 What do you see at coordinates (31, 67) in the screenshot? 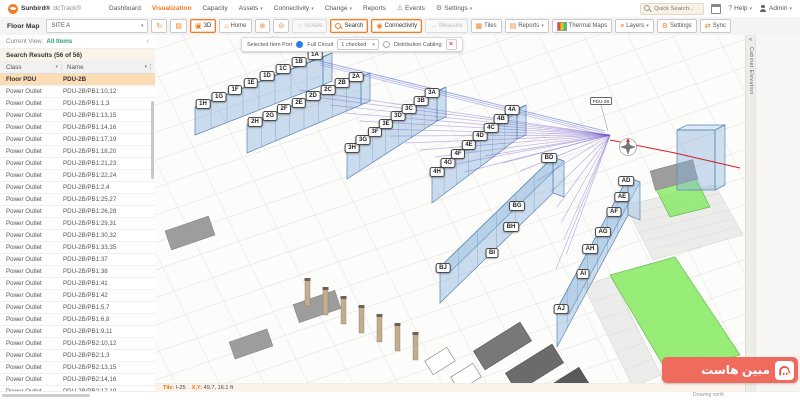
I see `column-class: Class ▾` at bounding box center [31, 67].